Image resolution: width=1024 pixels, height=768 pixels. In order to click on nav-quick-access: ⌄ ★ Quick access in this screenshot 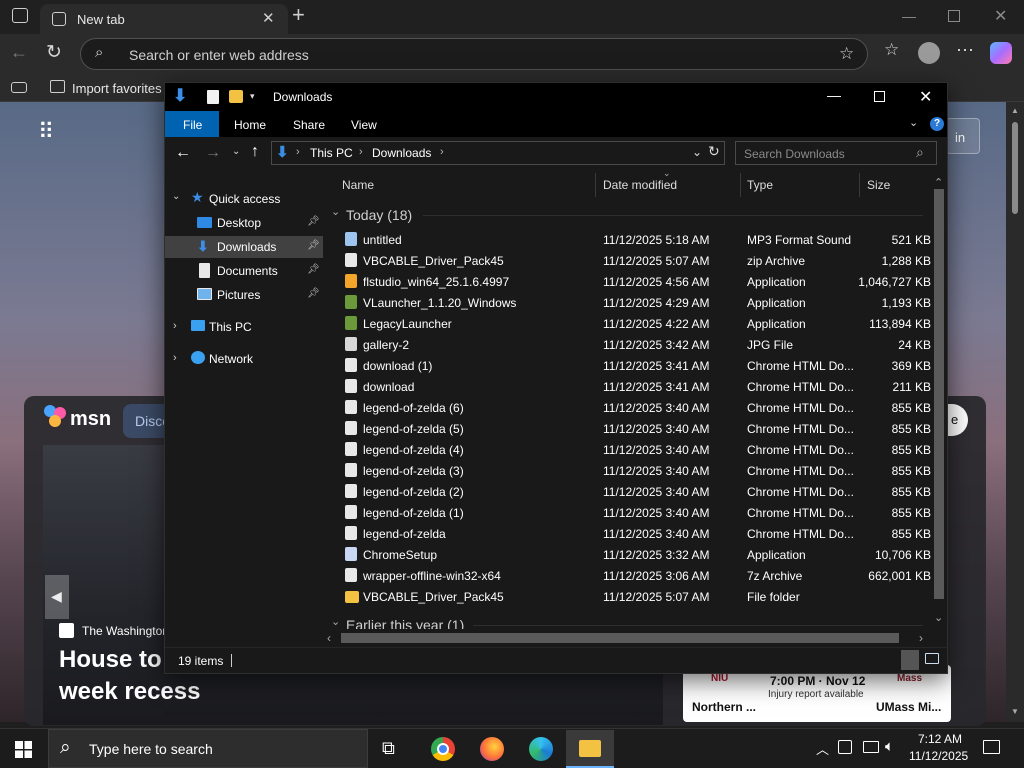, I will do `click(244, 199)`.